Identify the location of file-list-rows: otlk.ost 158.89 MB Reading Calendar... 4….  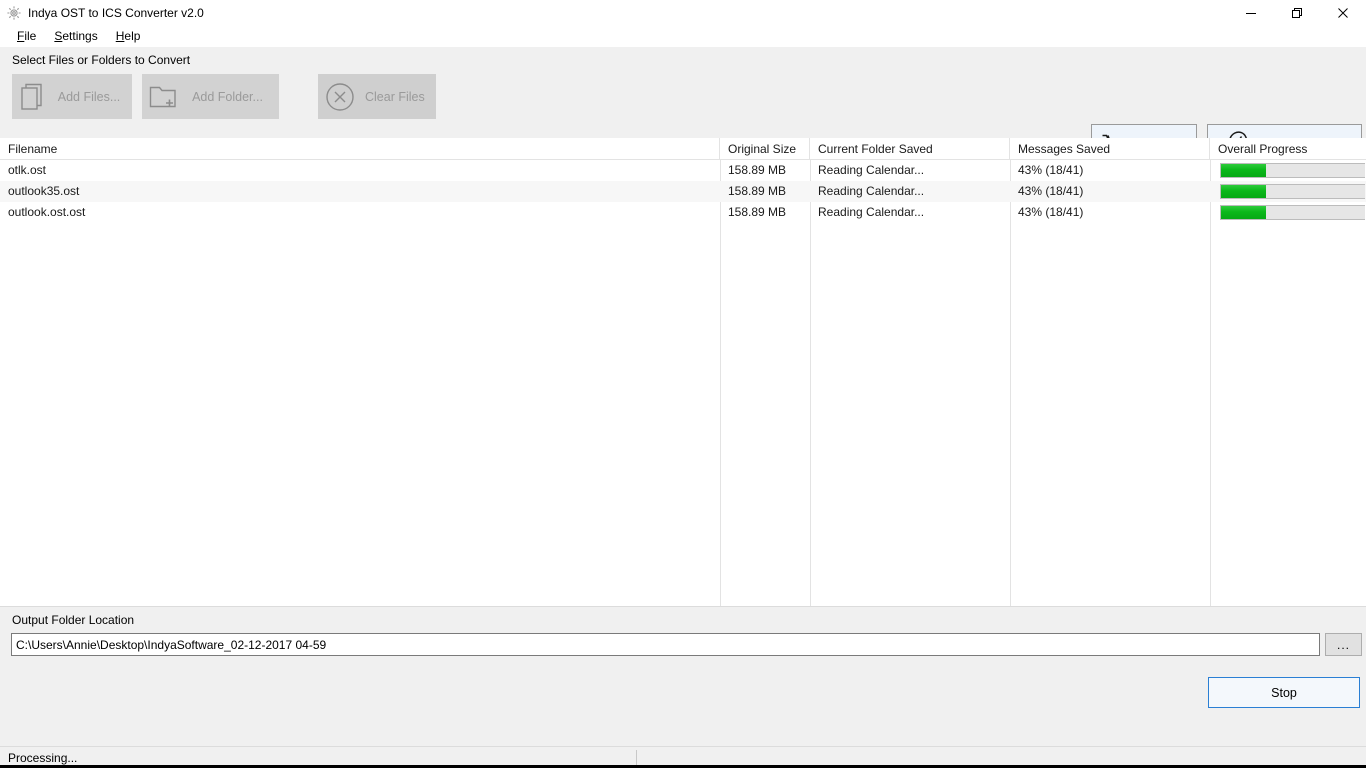
(683, 191).